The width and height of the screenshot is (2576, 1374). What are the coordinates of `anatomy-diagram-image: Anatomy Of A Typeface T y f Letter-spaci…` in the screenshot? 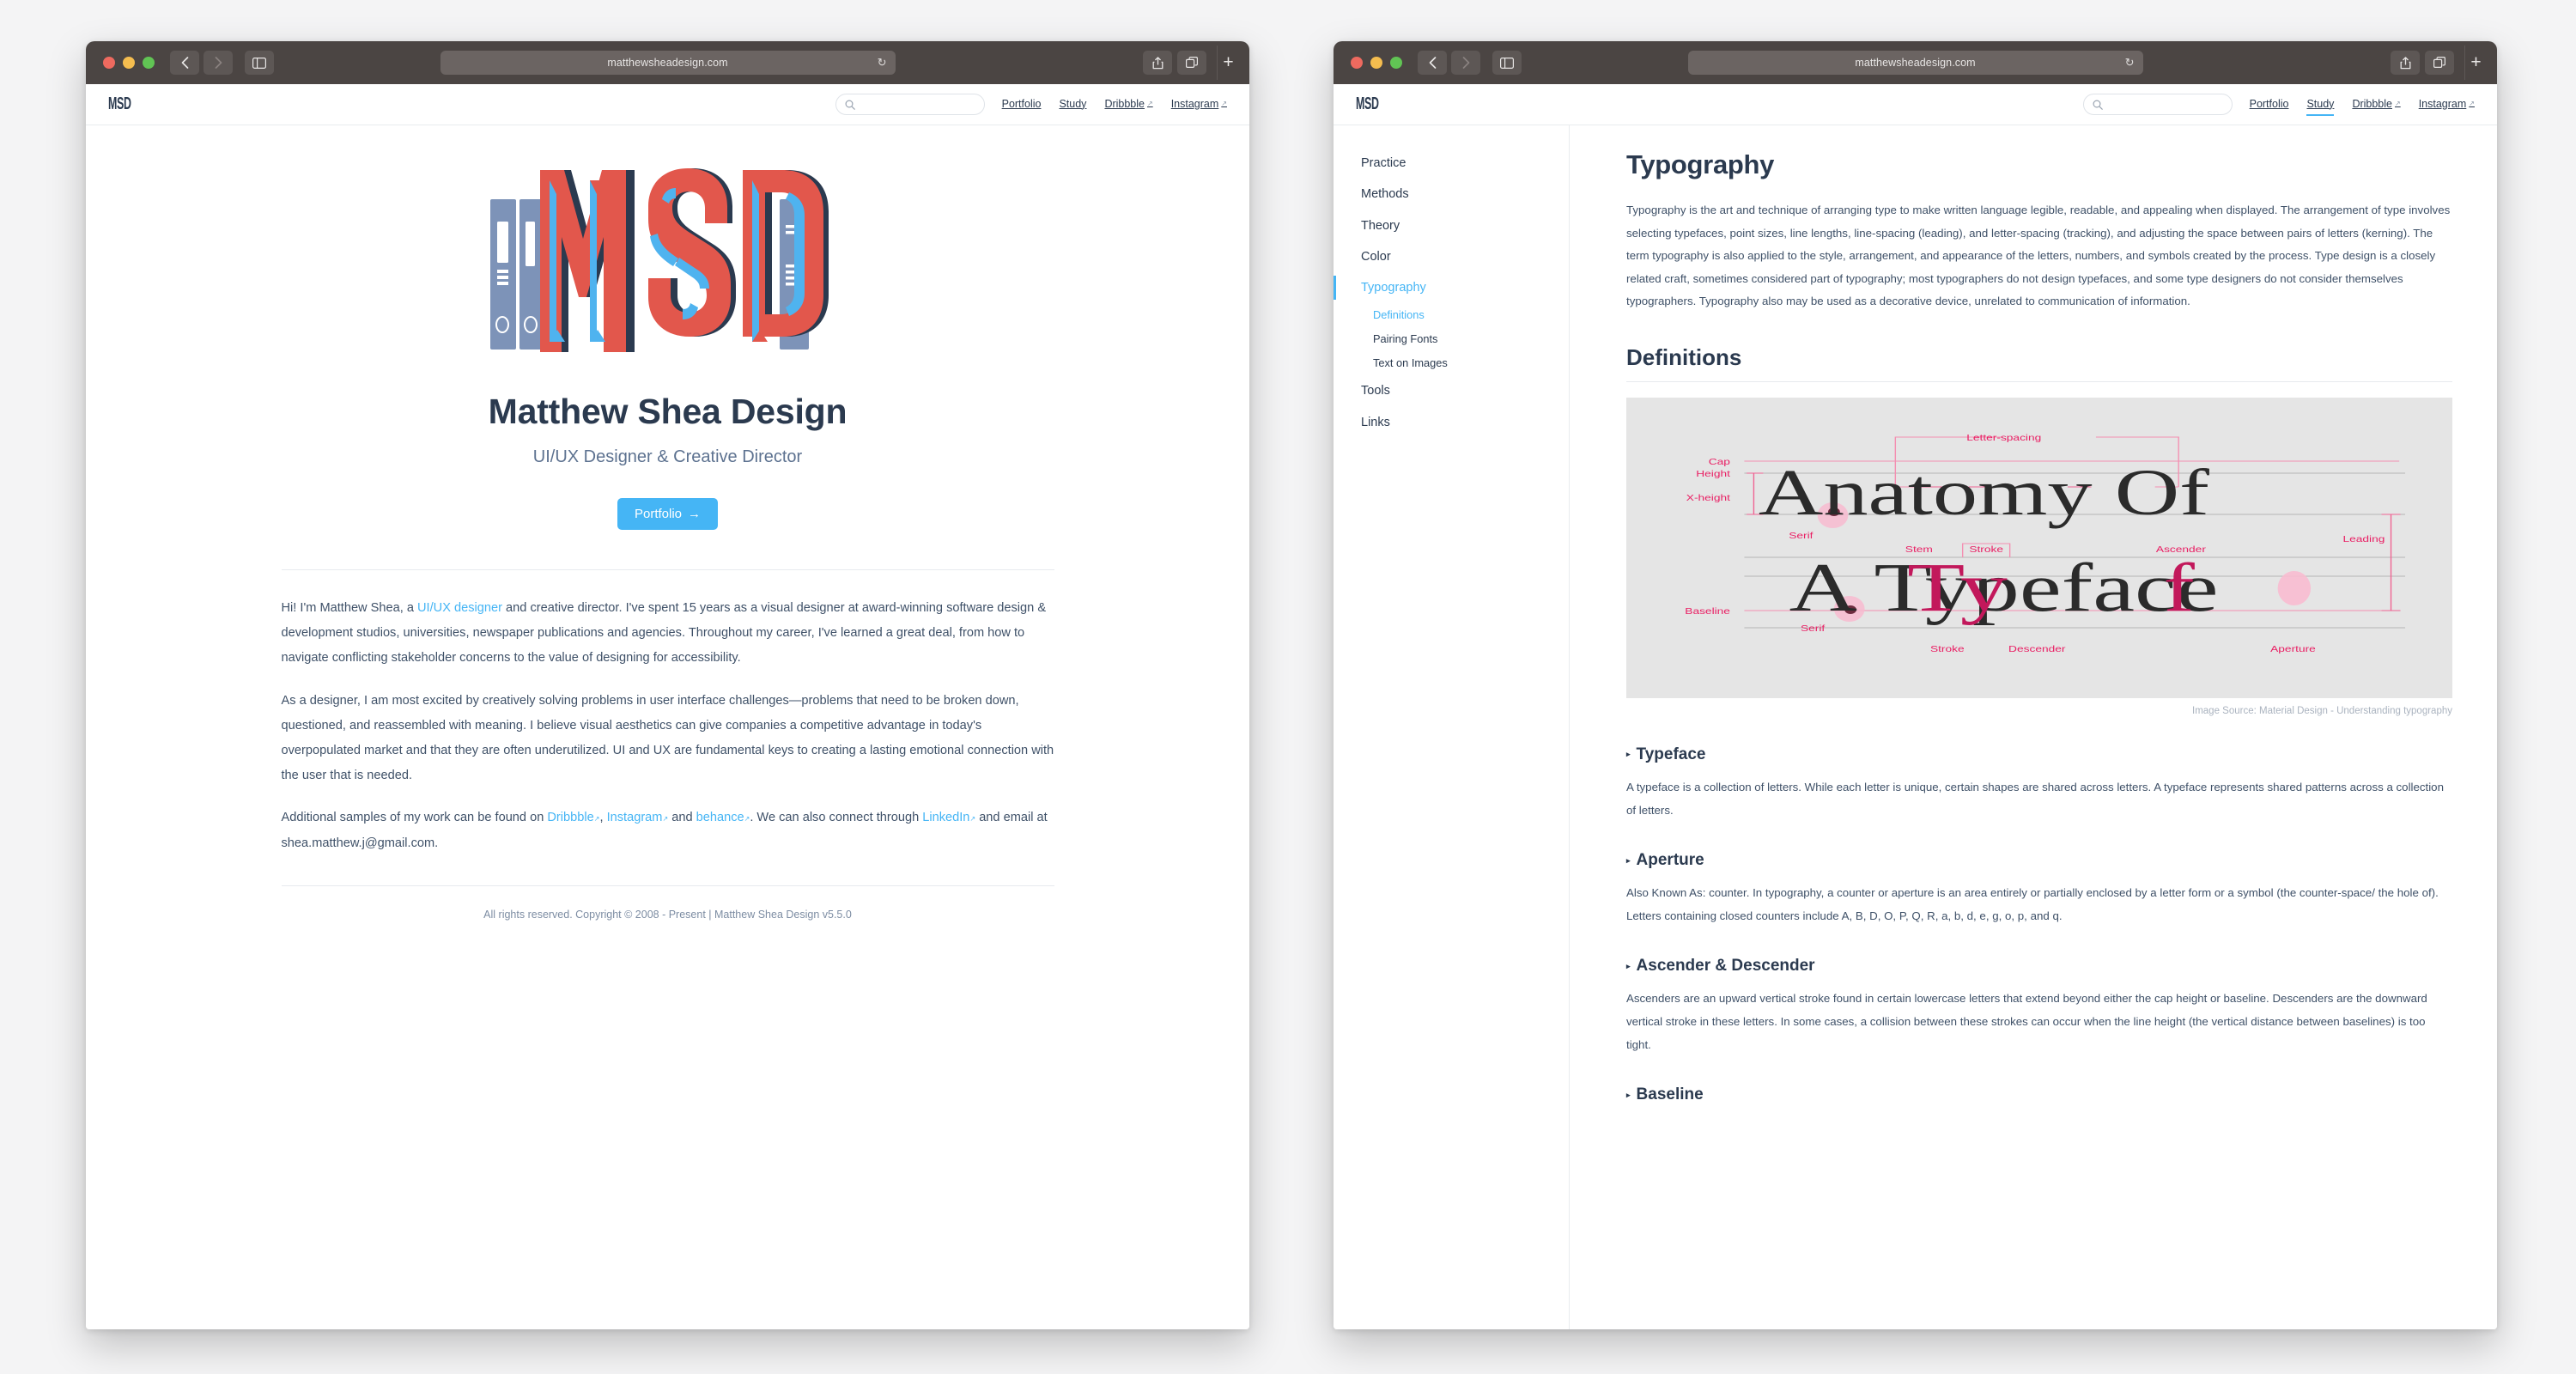 It's located at (2039, 547).